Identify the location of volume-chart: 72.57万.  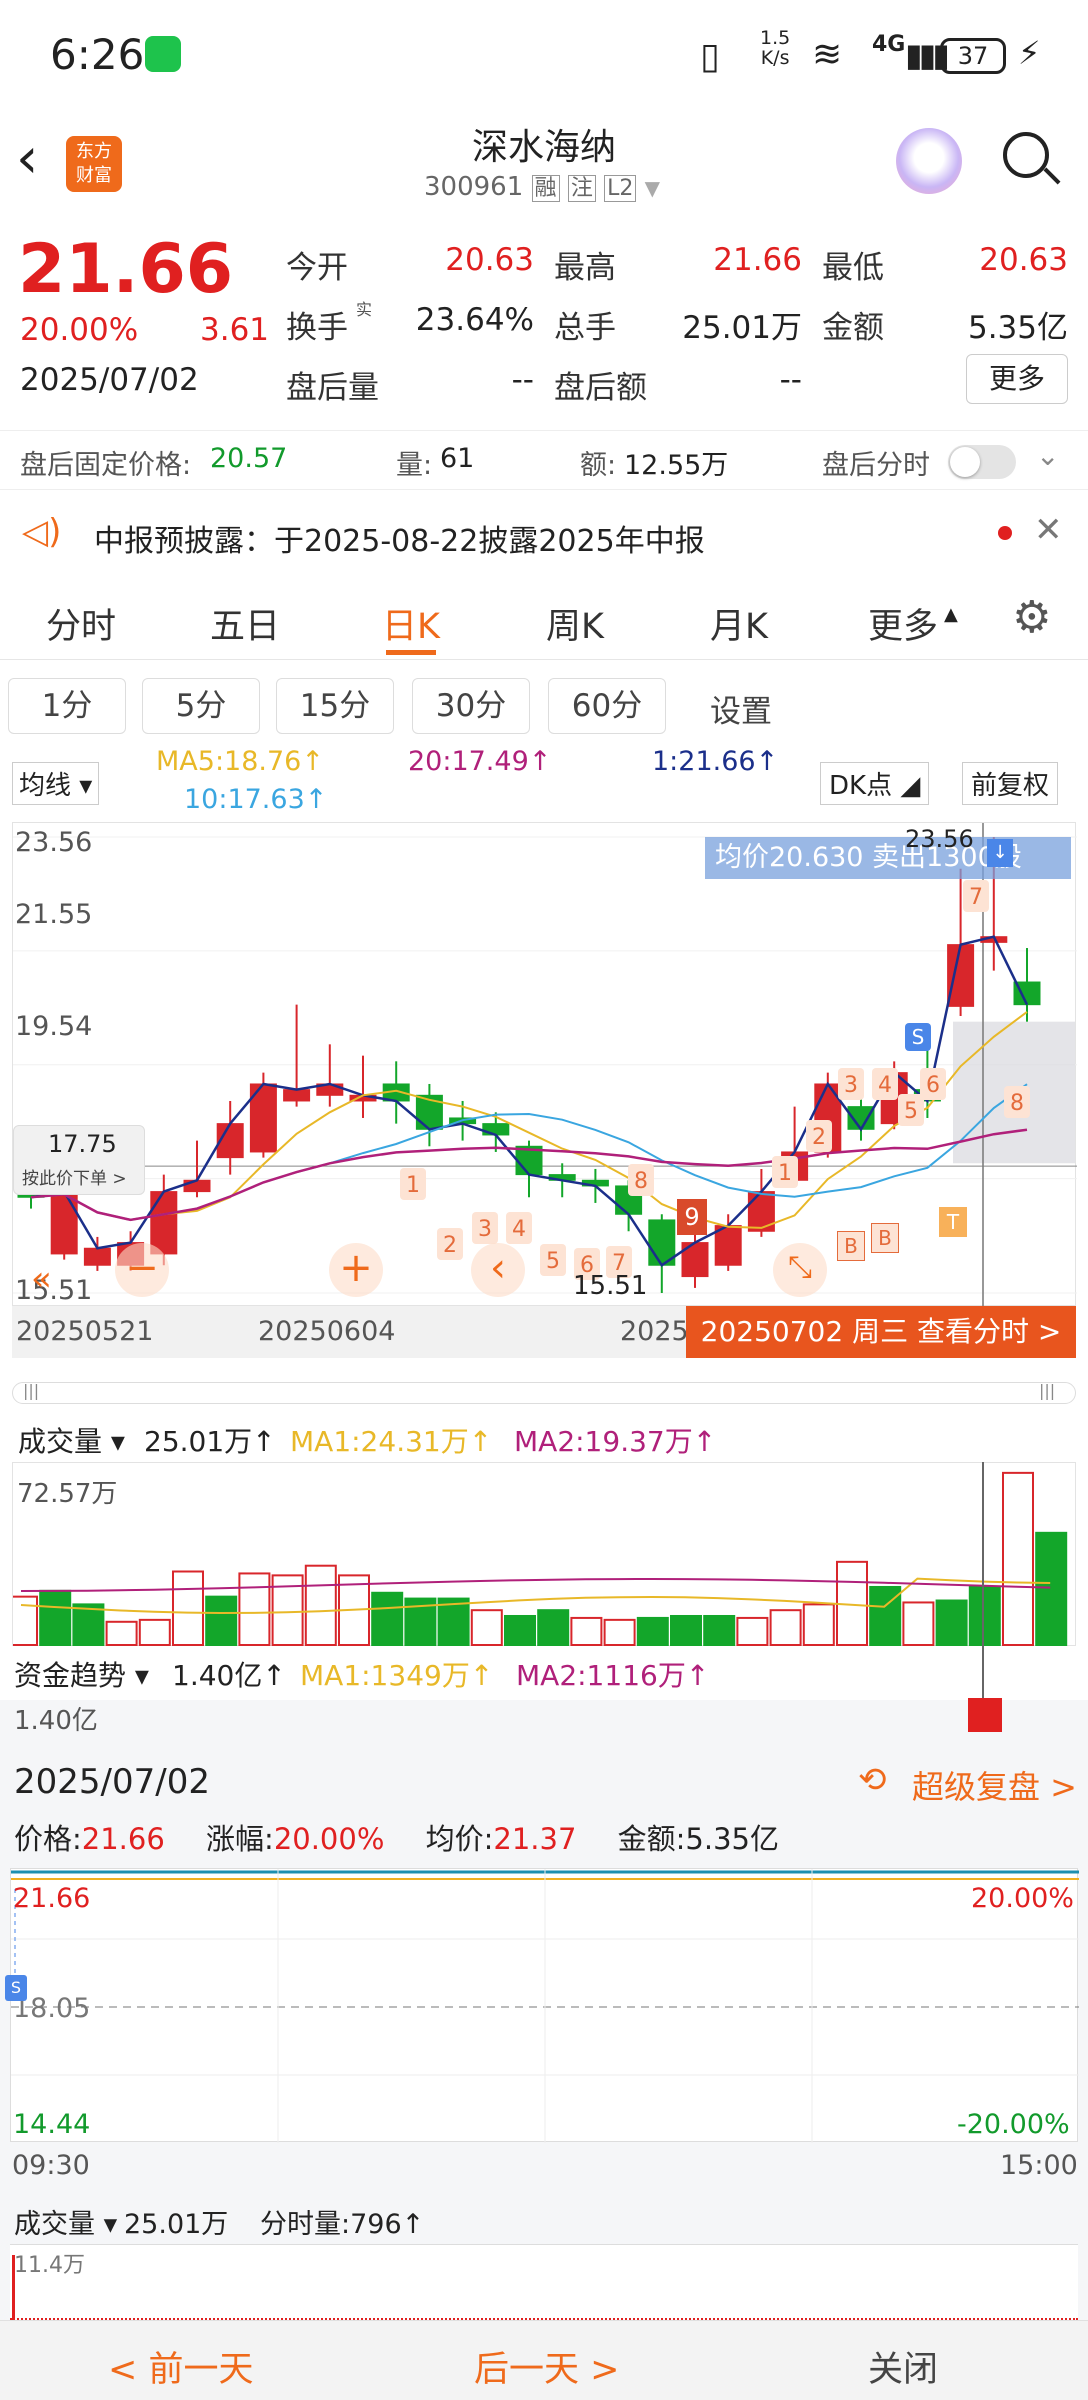
(544, 1554).